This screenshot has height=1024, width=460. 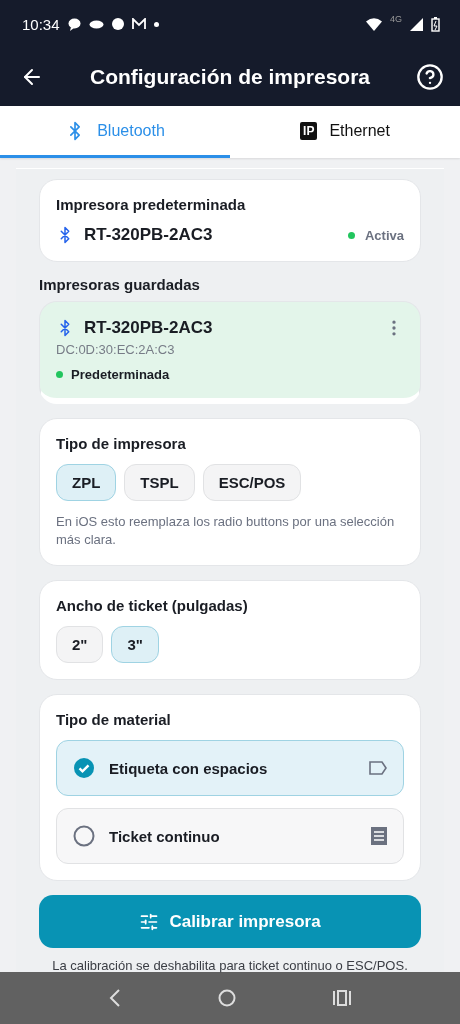 I want to click on card-heading: Impresora predeterminada, so click(x=151, y=204).